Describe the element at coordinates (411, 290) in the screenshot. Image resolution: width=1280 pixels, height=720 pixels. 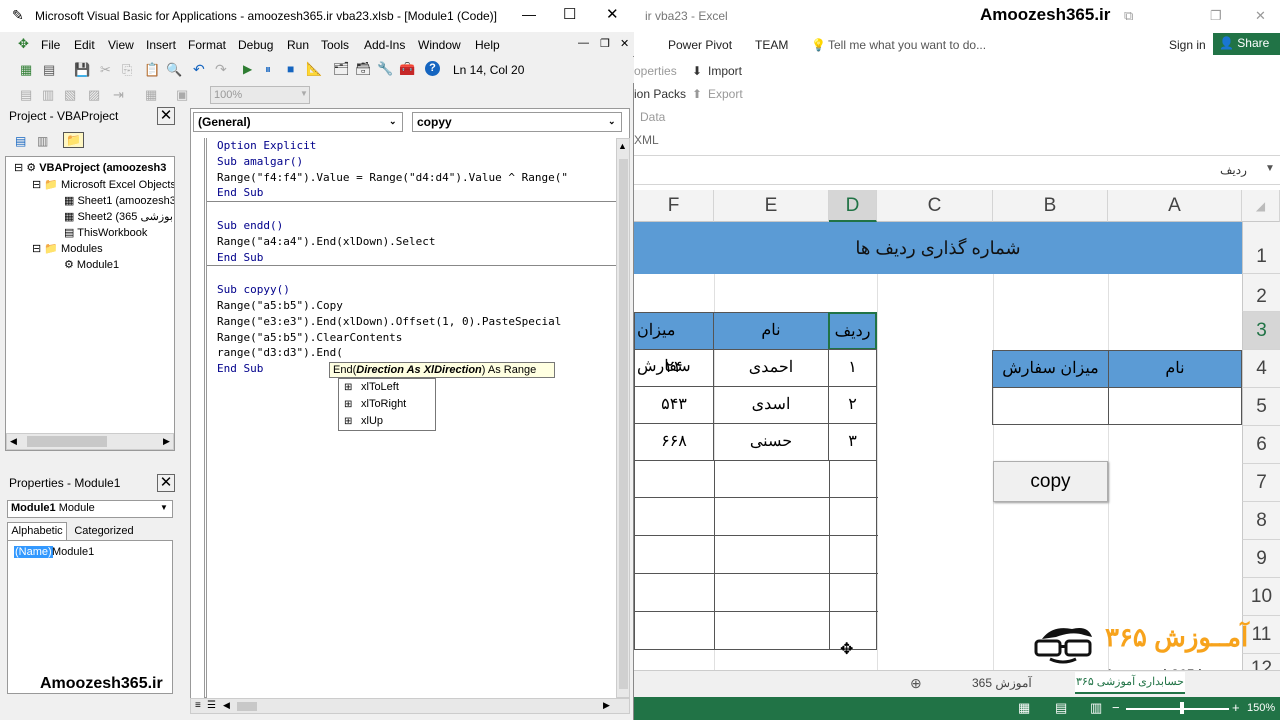
I see `code-line: Sub copyy()` at that location.